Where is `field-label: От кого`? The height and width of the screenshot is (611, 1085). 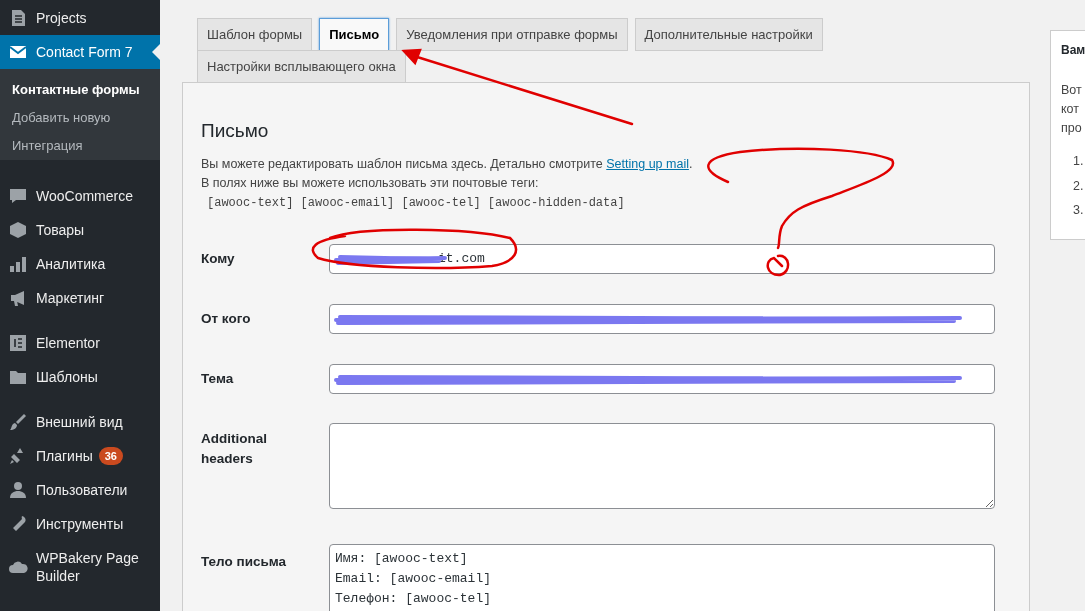
field-label: От кого is located at coordinates (226, 318).